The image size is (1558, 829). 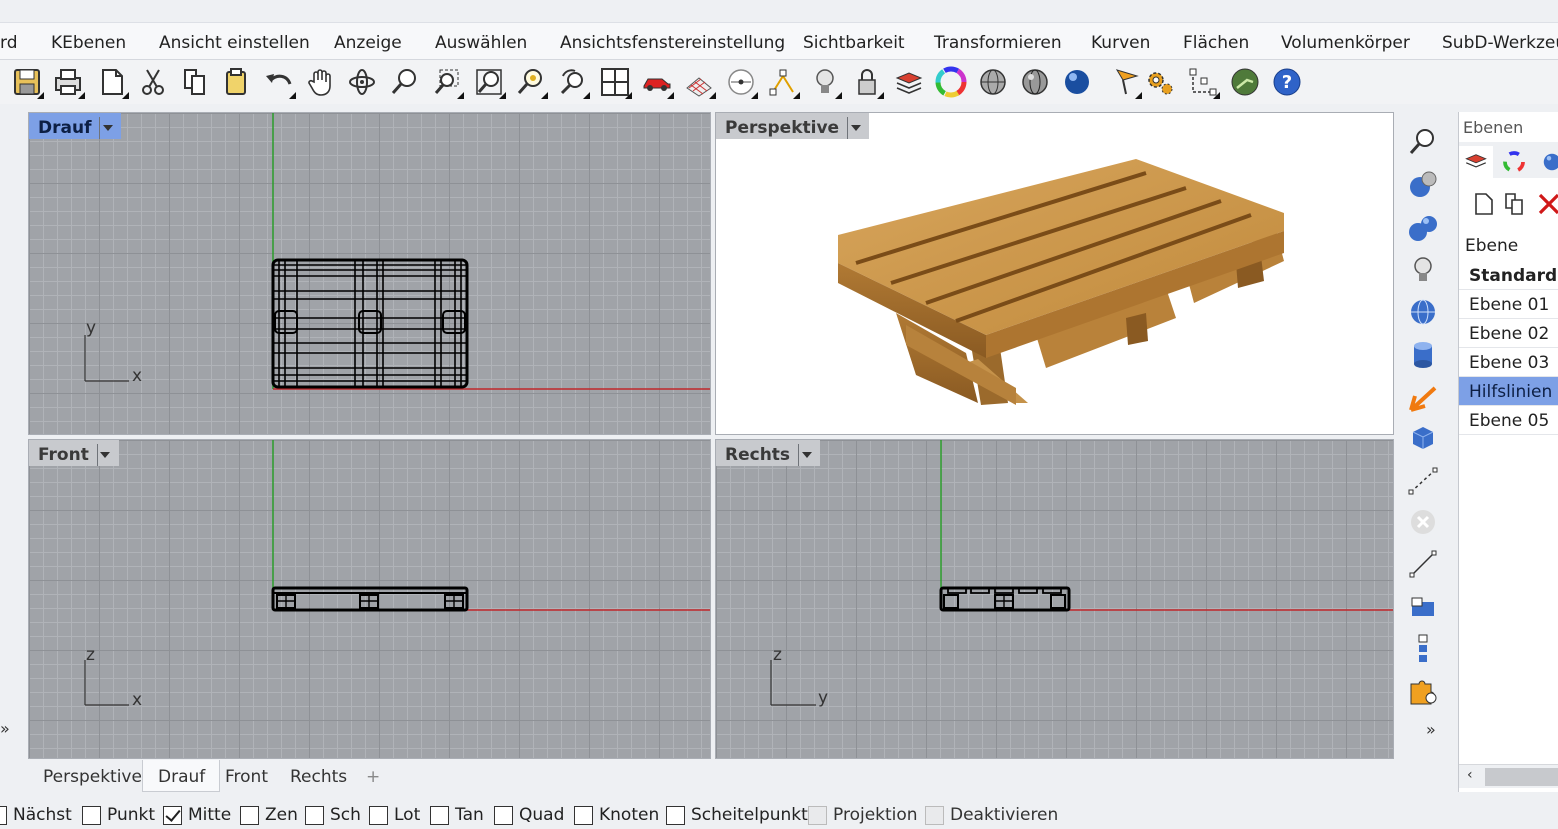 I want to click on render-icon, so click(x=1125, y=82).